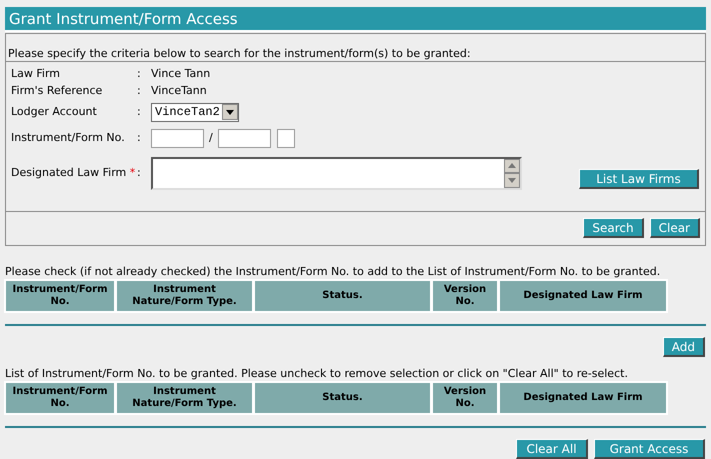  Describe the element at coordinates (316, 373) in the screenshot. I see `instruction-text: List of Instrument/Form No. to be granted. Please uncheck to remove selection or click on "Clear All" to re-select.` at that location.